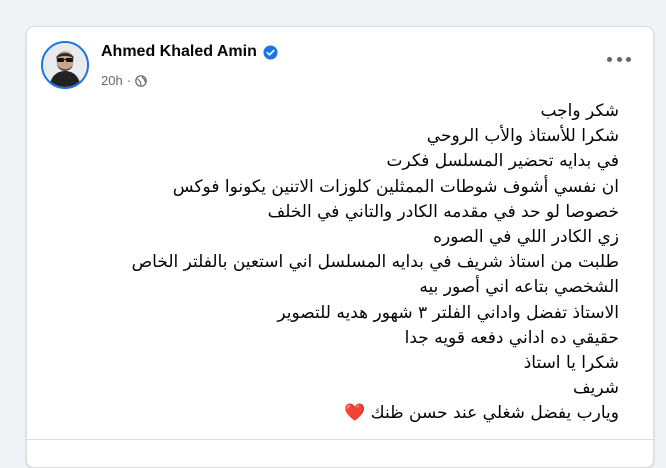 Image resolution: width=666 pixels, height=468 pixels. What do you see at coordinates (124, 80) in the screenshot?
I see `post-meta: 20h ·` at bounding box center [124, 80].